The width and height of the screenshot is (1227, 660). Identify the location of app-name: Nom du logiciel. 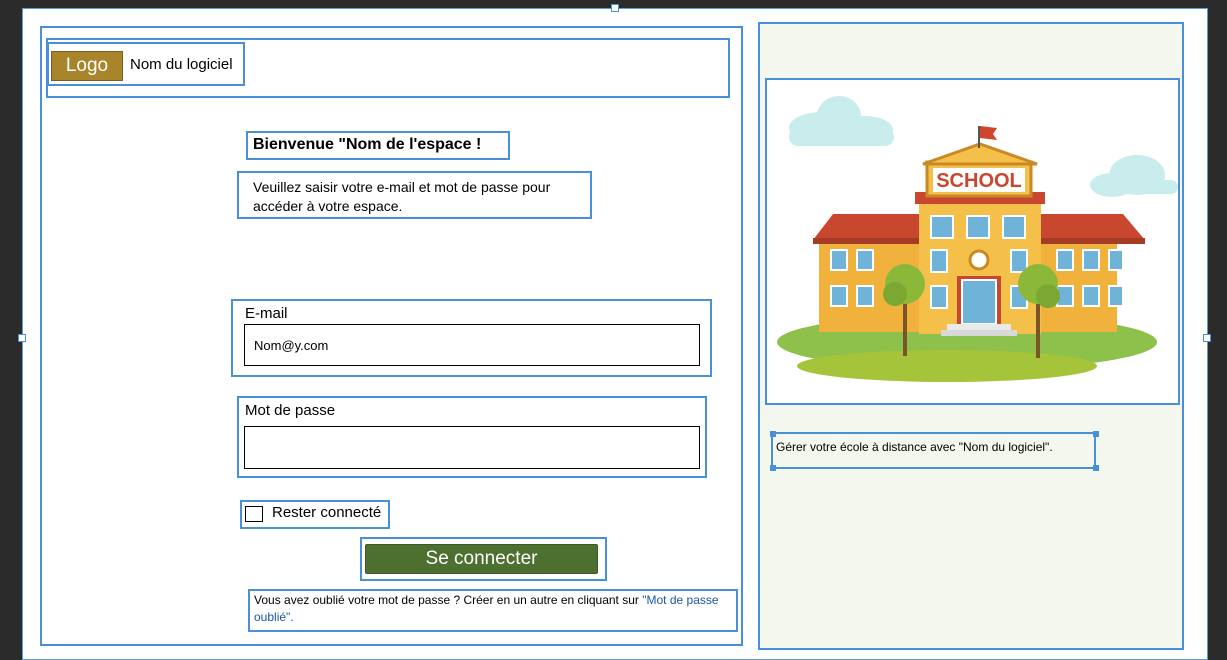
(181, 64).